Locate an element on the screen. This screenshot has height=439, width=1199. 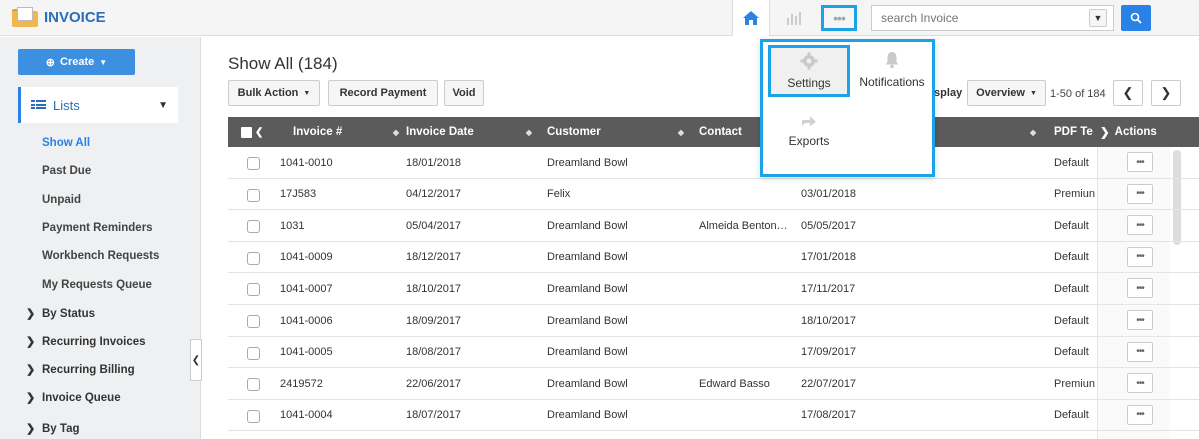
menu-item-settings: Settings is located at coordinates (809, 71).